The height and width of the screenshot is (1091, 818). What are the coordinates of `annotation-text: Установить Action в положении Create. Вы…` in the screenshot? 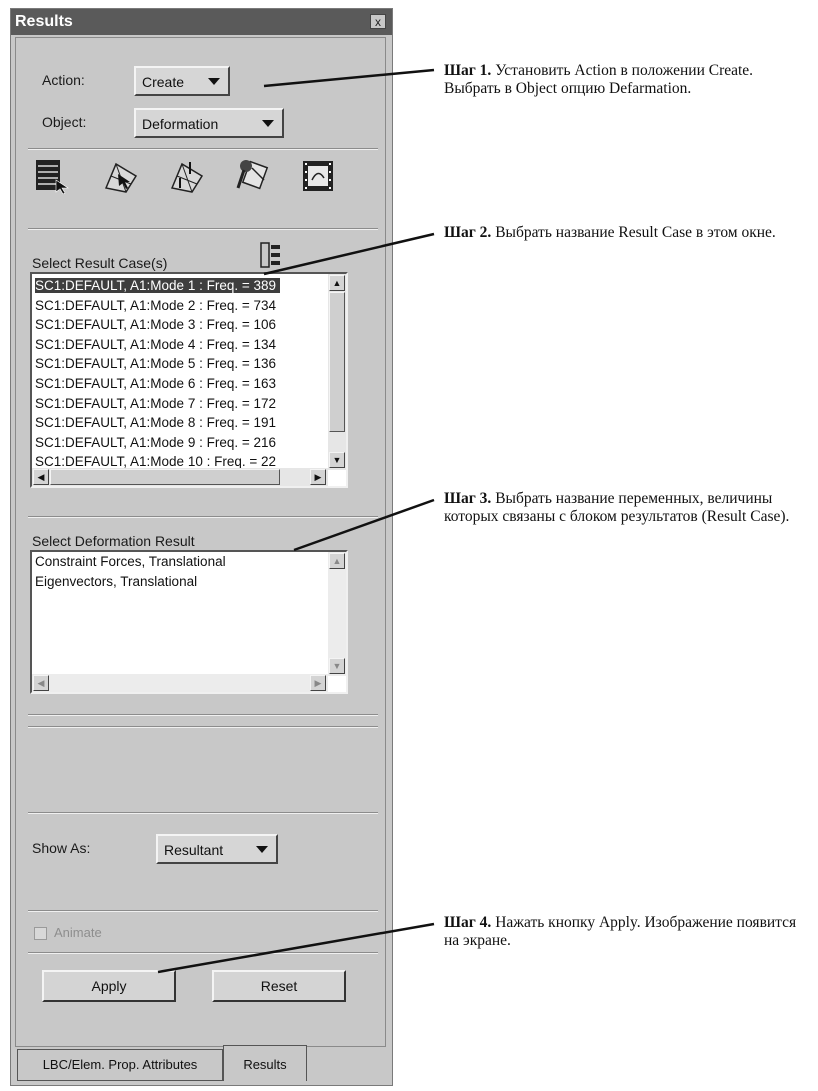 It's located at (599, 79).